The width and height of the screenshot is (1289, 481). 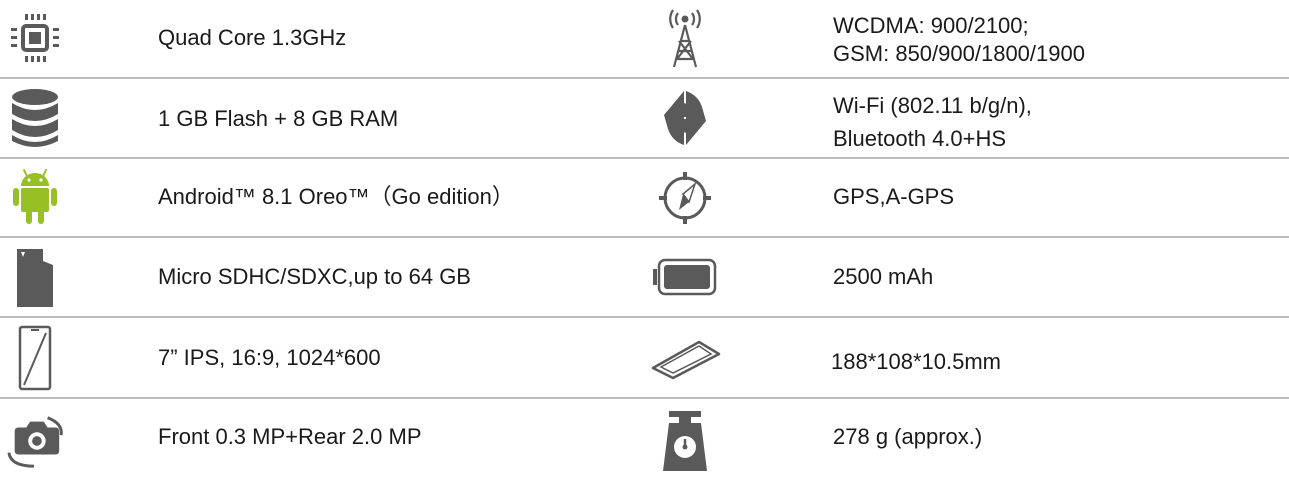 I want to click on processor-spec: Quad Core 1.3GHz, so click(x=252, y=37).